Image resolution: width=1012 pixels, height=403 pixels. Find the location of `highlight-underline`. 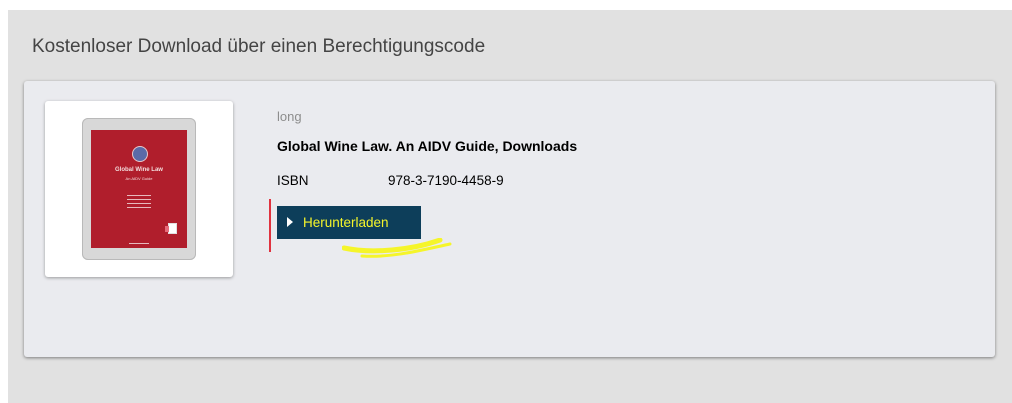

highlight-underline is located at coordinates (397, 248).